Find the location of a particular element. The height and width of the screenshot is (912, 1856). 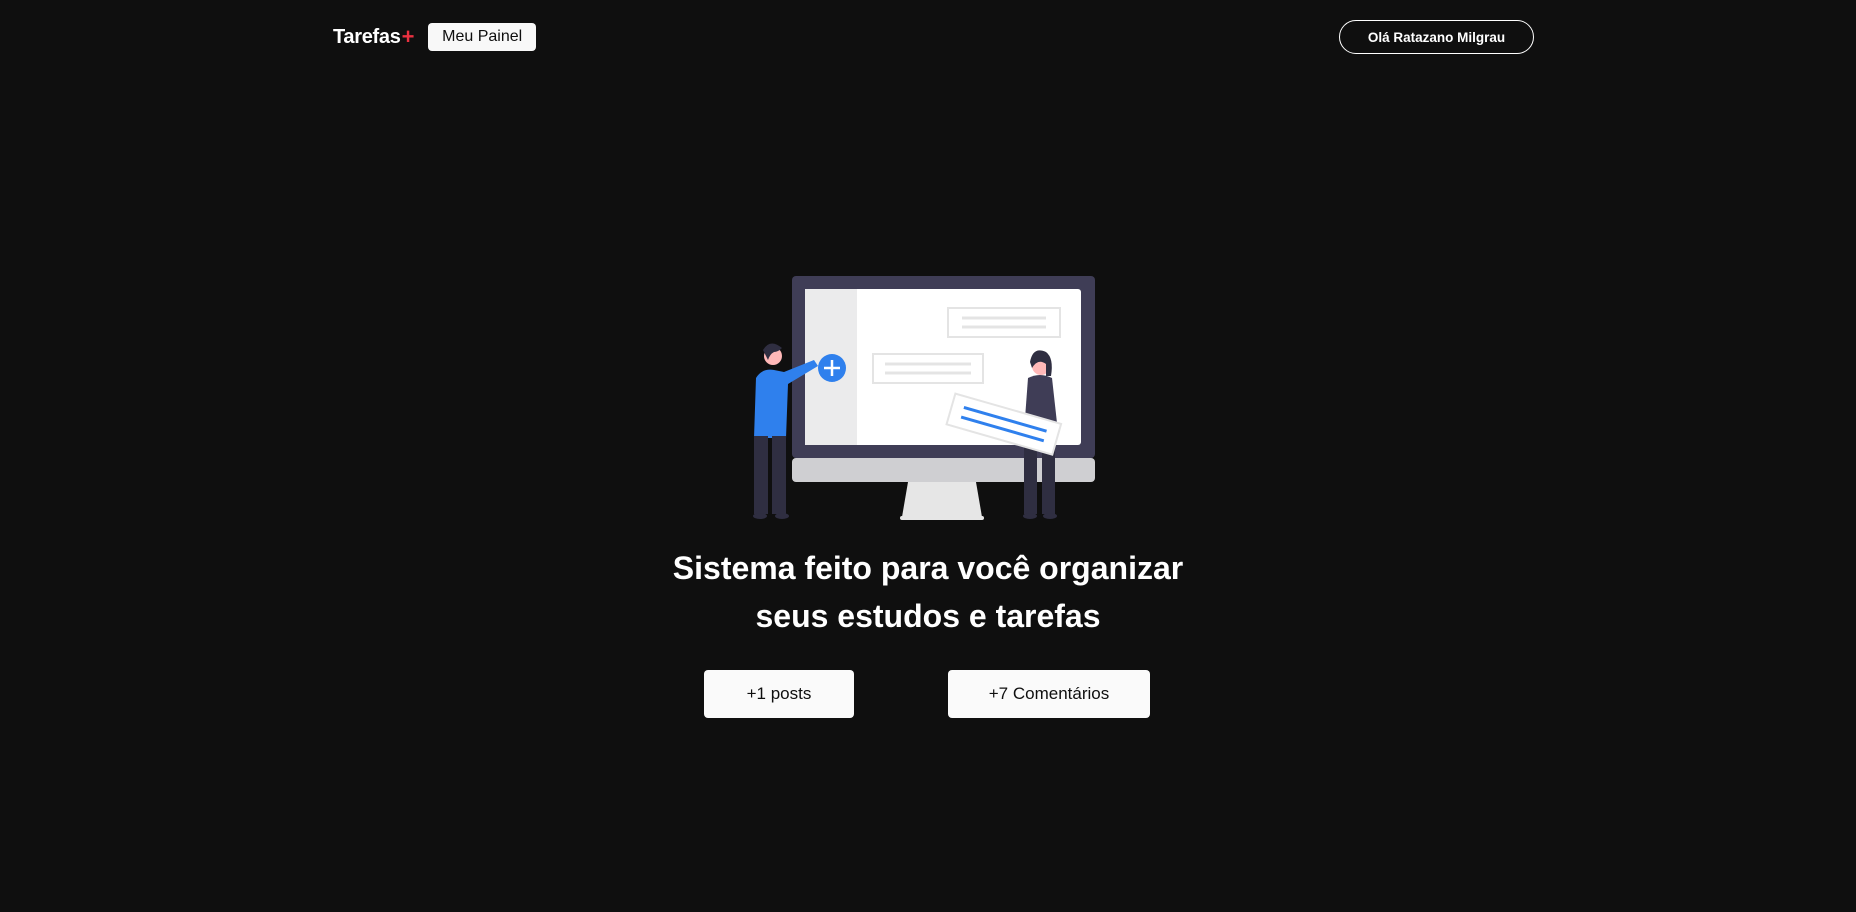

comments-count-label: +7 Comentários is located at coordinates (1049, 693).